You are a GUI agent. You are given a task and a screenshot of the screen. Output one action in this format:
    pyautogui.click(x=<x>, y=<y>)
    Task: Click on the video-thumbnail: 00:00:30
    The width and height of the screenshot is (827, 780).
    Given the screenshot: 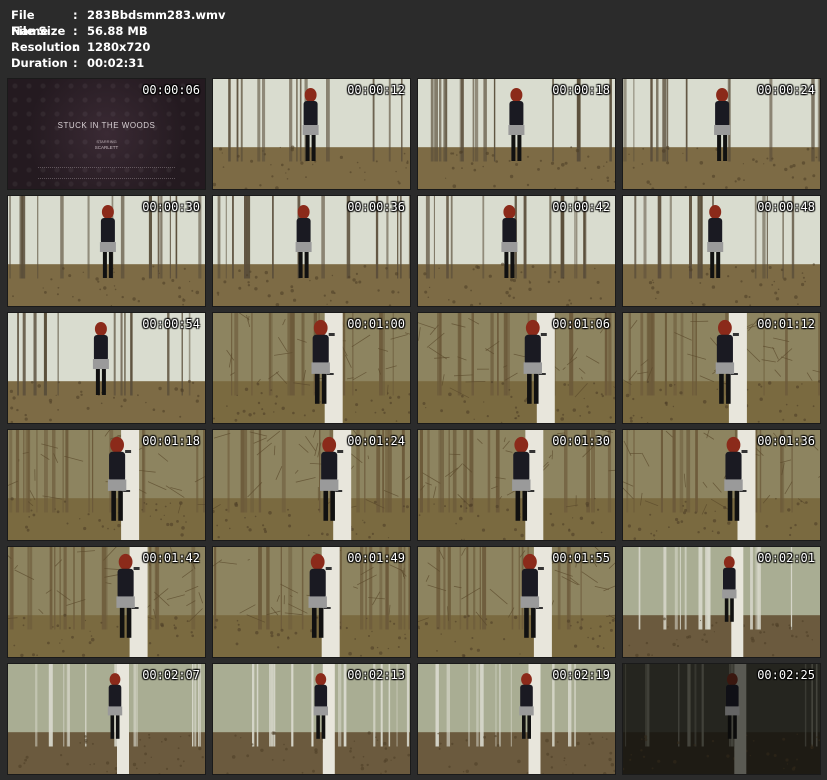 What is the action you would take?
    pyautogui.click(x=106, y=251)
    